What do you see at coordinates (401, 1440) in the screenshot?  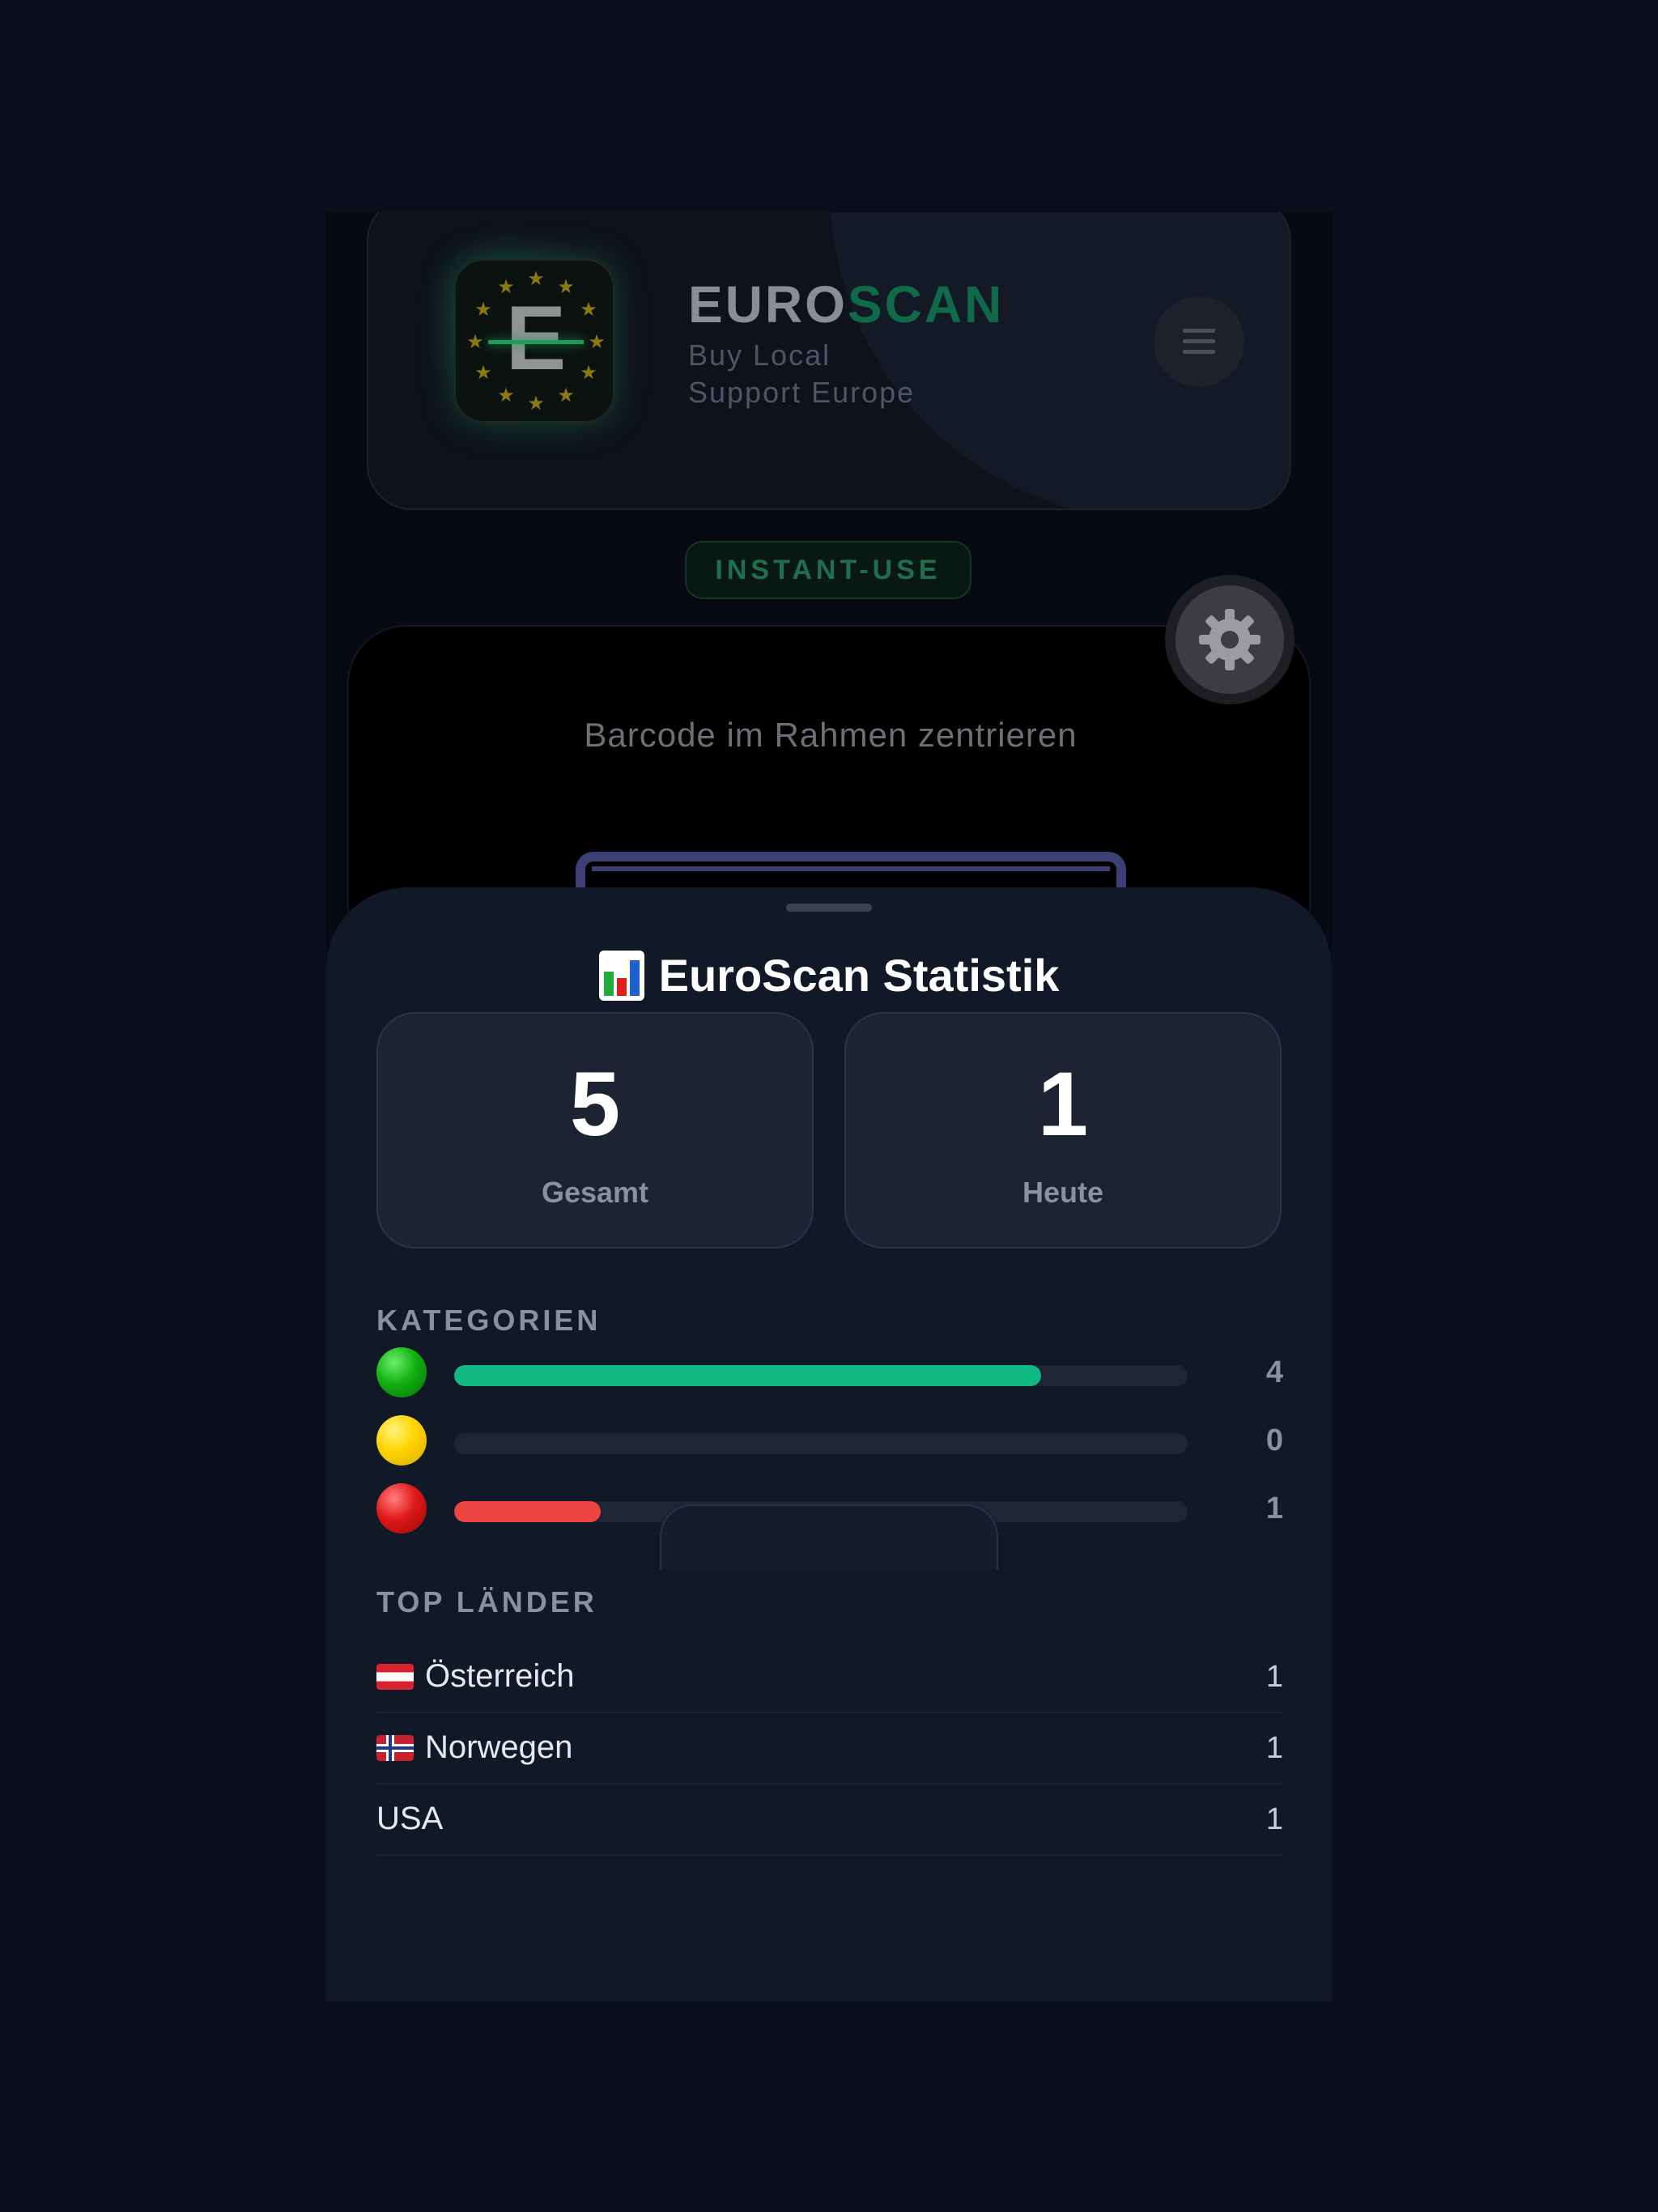 I see `yellow-circle-icon` at bounding box center [401, 1440].